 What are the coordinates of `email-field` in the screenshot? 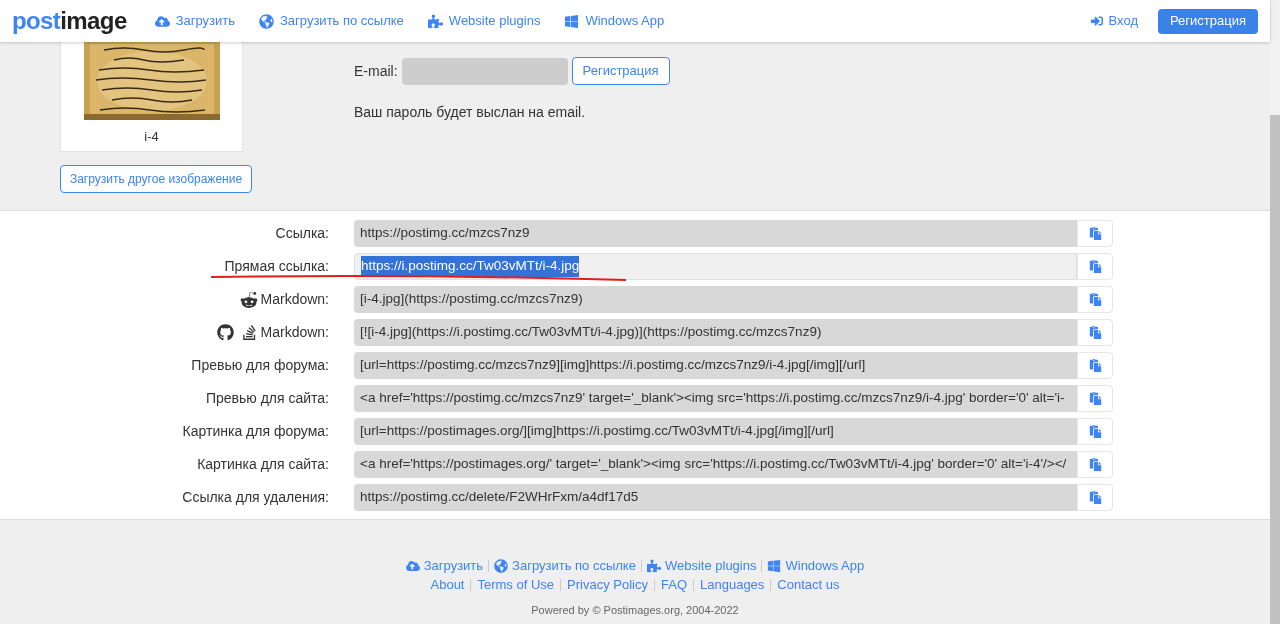 It's located at (484, 71).